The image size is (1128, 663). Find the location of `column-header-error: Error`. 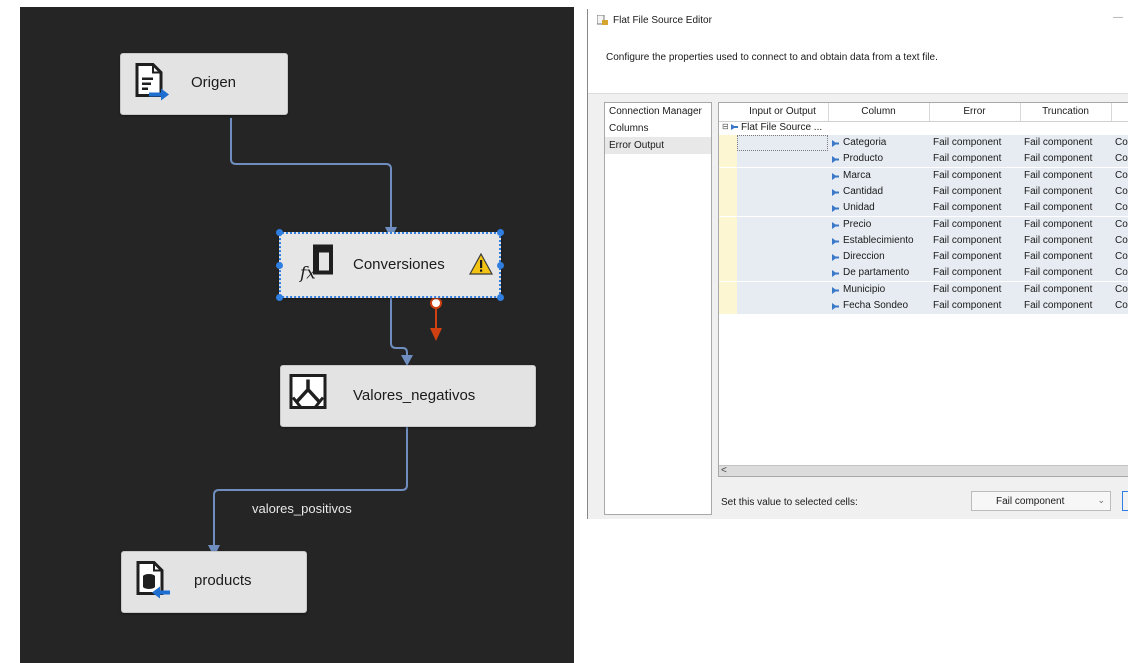

column-header-error: Error is located at coordinates (974, 111).